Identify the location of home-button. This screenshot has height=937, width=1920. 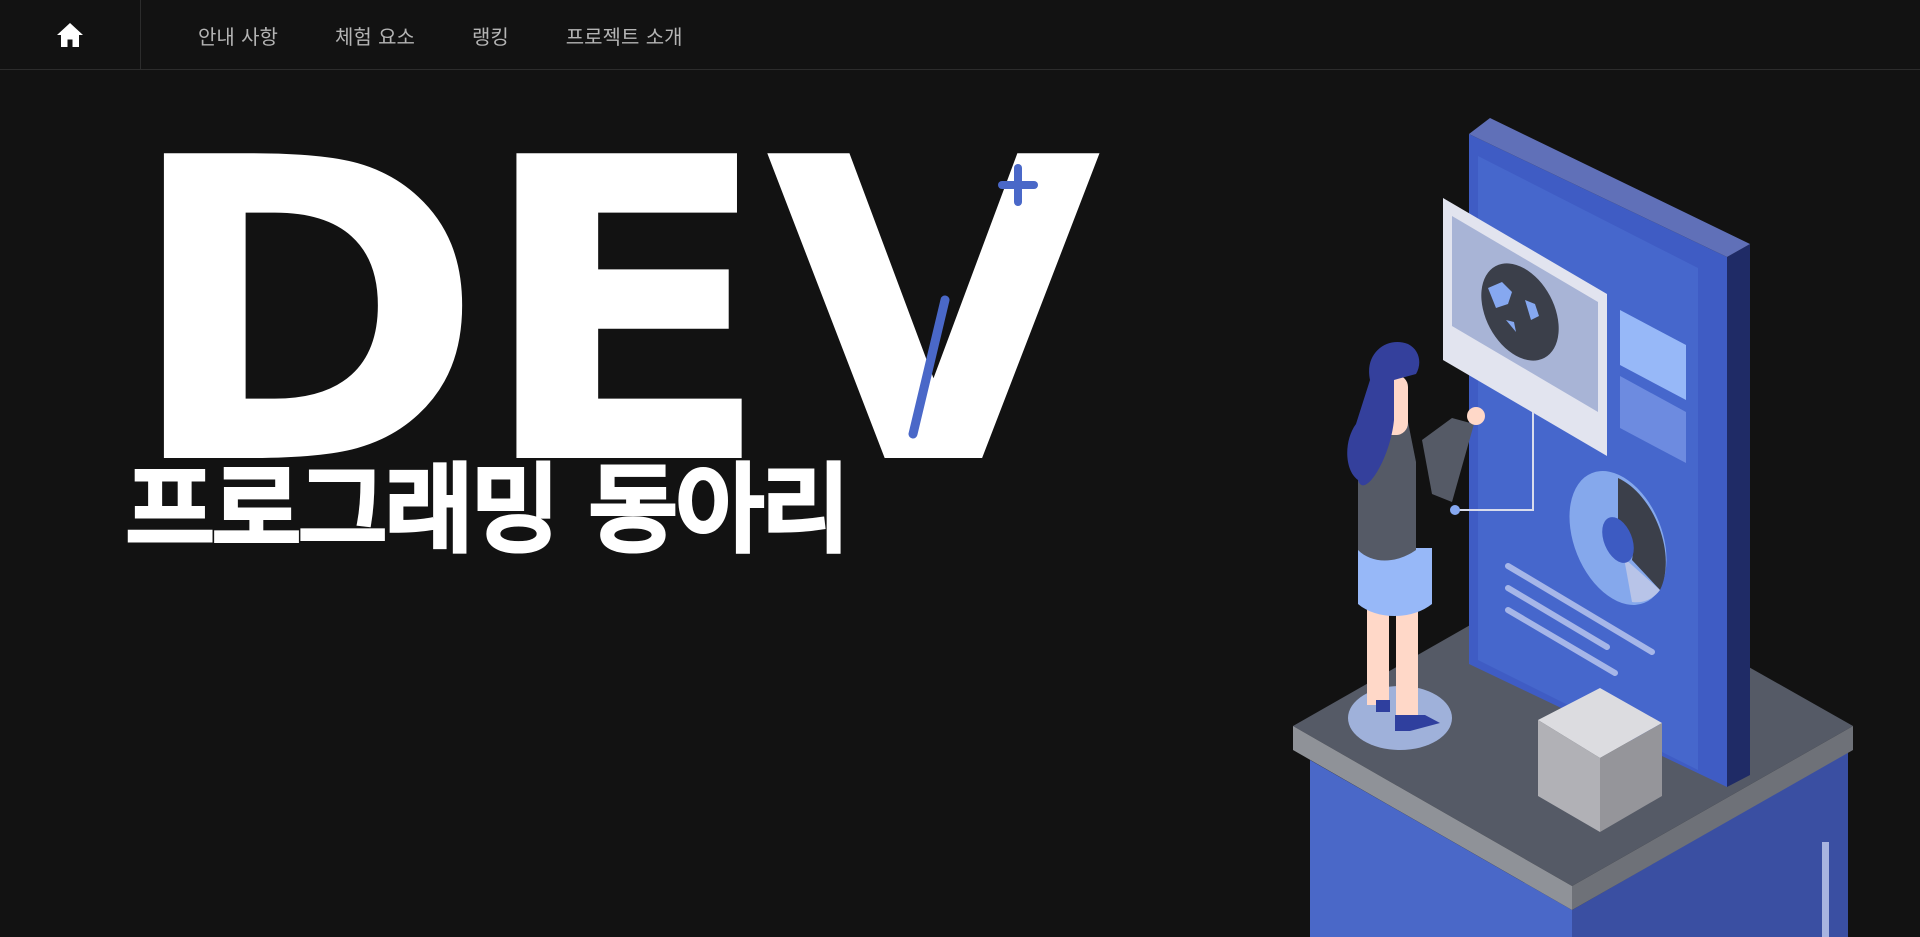
(70, 35).